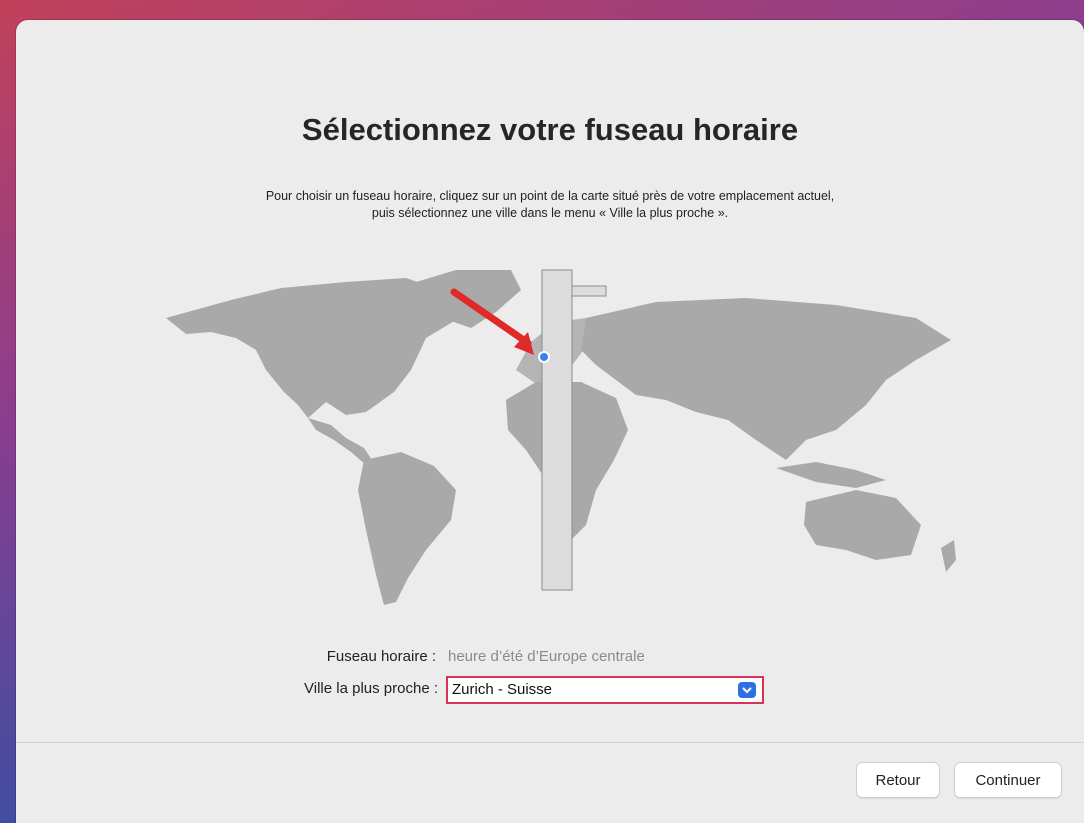 The height and width of the screenshot is (823, 1084). Describe the element at coordinates (311, 348) in the screenshot. I see `map-north-america` at that location.